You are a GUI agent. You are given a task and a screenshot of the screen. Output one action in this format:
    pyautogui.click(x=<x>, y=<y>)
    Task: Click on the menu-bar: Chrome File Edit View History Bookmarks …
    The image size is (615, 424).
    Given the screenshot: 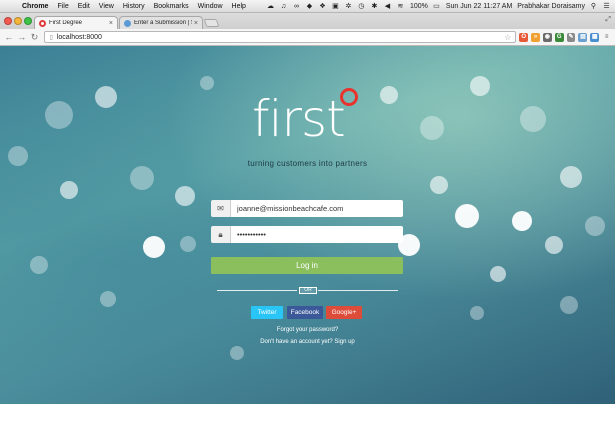 What is the action you would take?
    pyautogui.click(x=307, y=6)
    